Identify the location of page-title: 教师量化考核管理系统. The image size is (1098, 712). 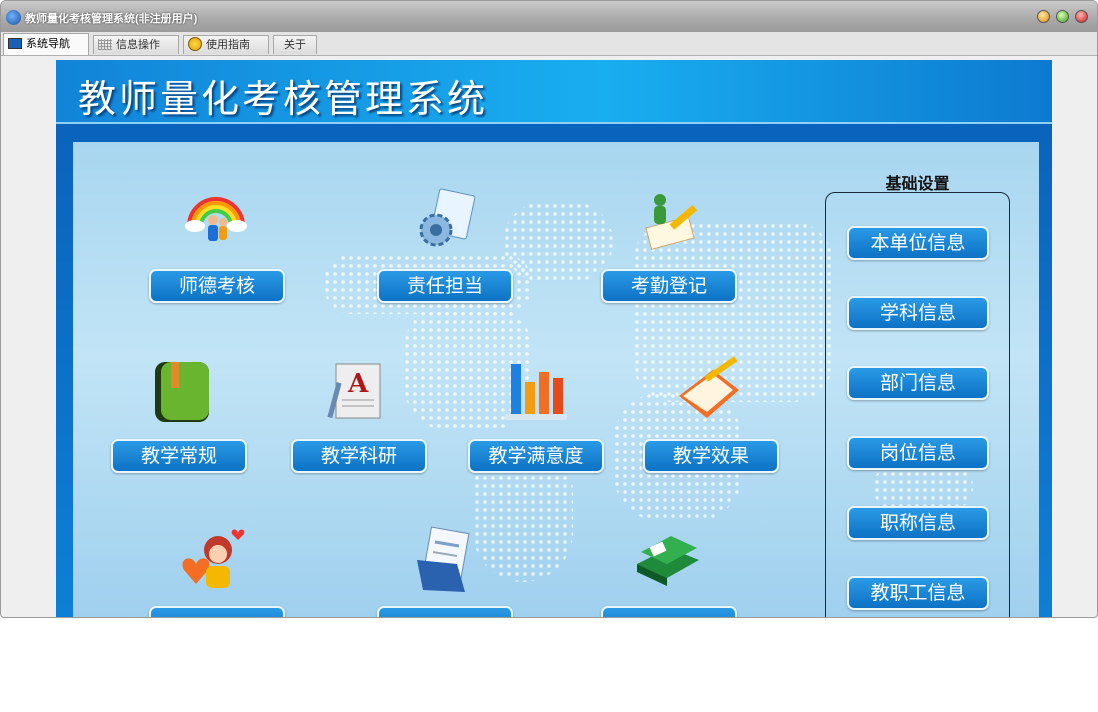
(283, 99).